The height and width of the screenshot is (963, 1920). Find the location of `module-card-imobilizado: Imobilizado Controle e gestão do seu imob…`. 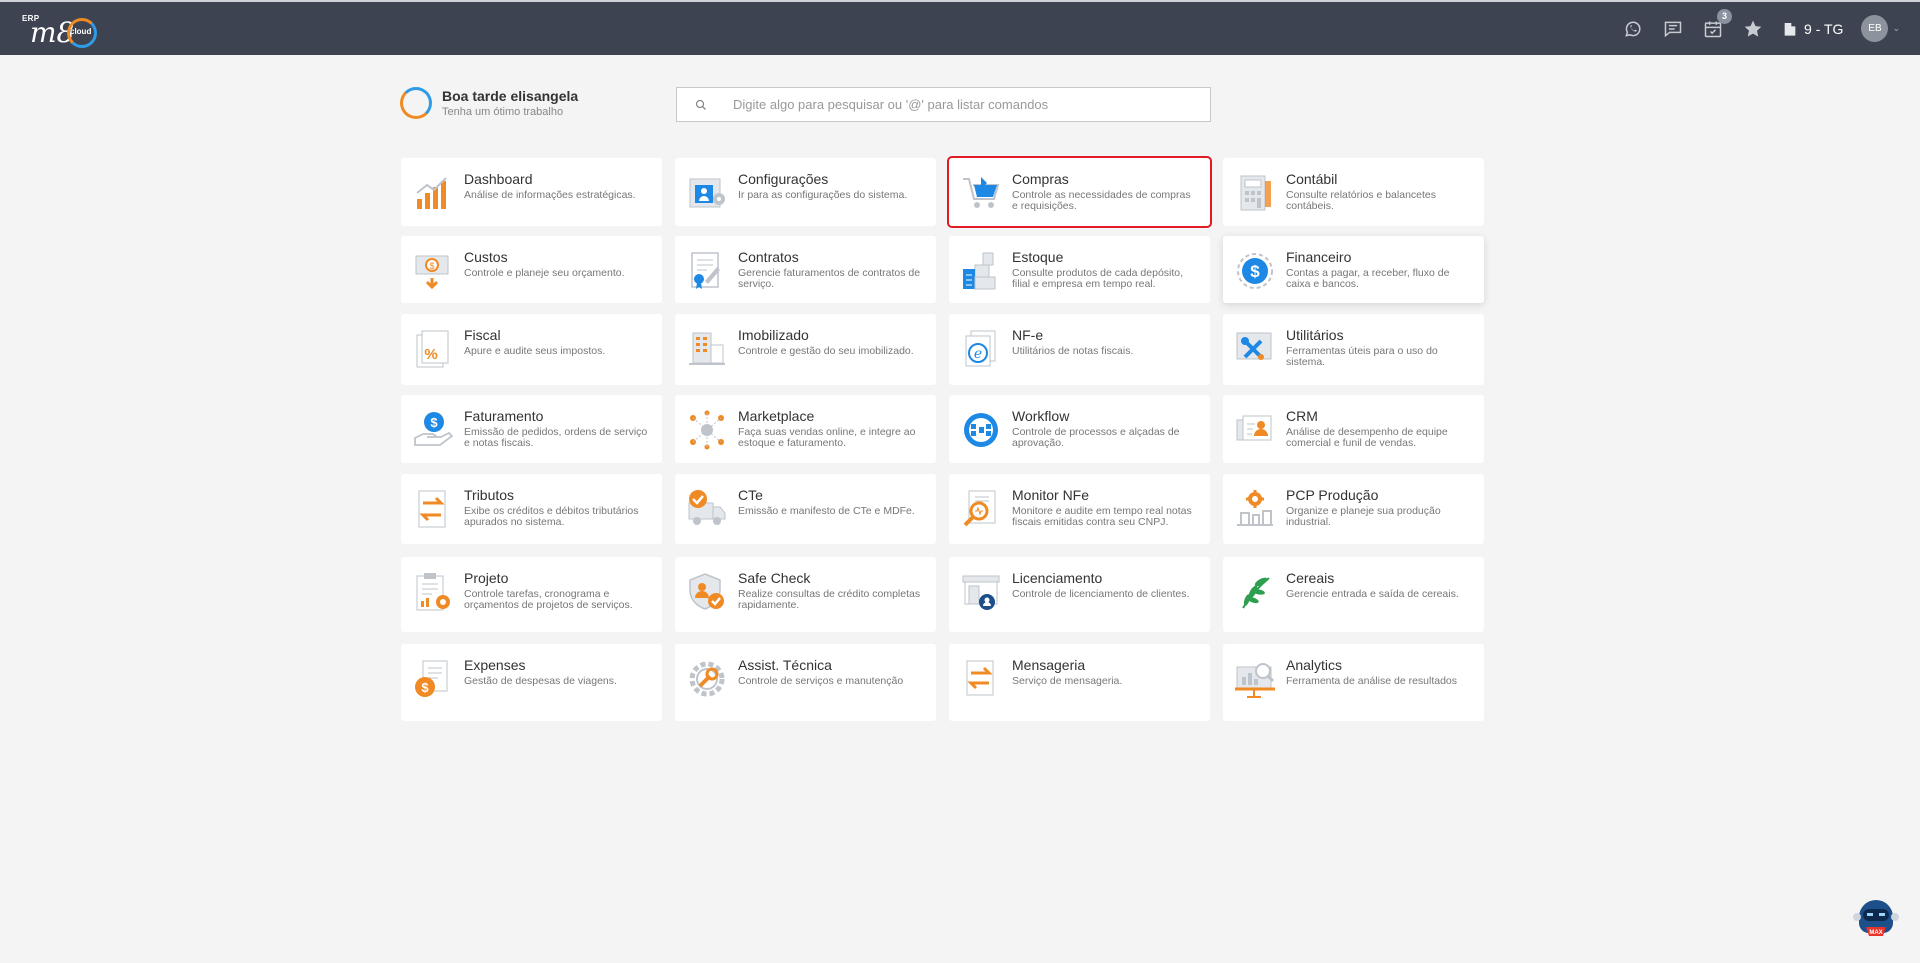

module-card-imobilizado: Imobilizado Controle e gestão do seu imob… is located at coordinates (805, 349).